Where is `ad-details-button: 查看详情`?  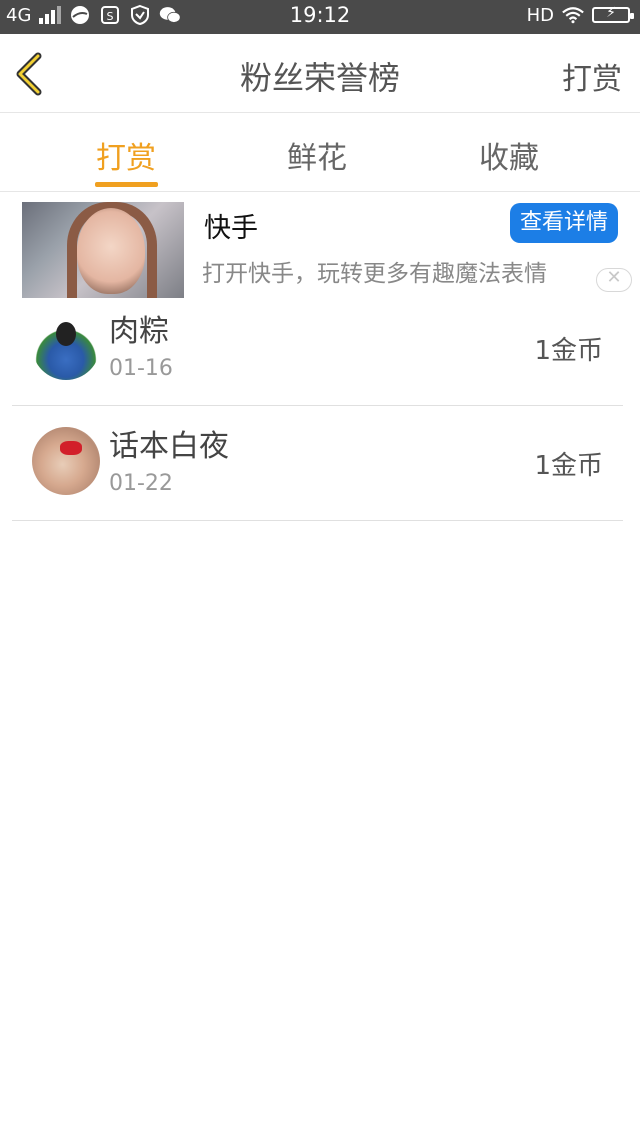
ad-details-button: 查看详情 is located at coordinates (564, 223).